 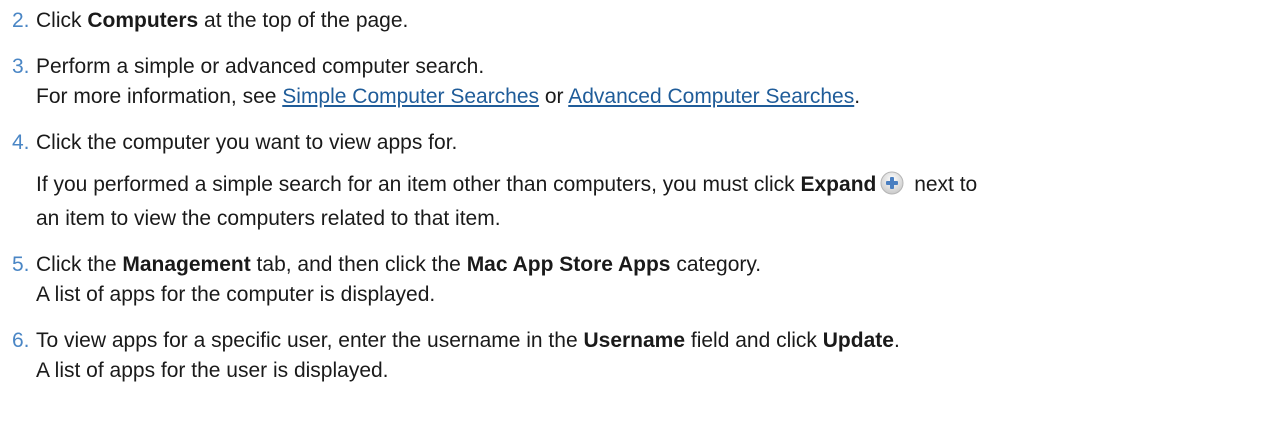 I want to click on ui-term-expand: Expand, so click(x=838, y=184).